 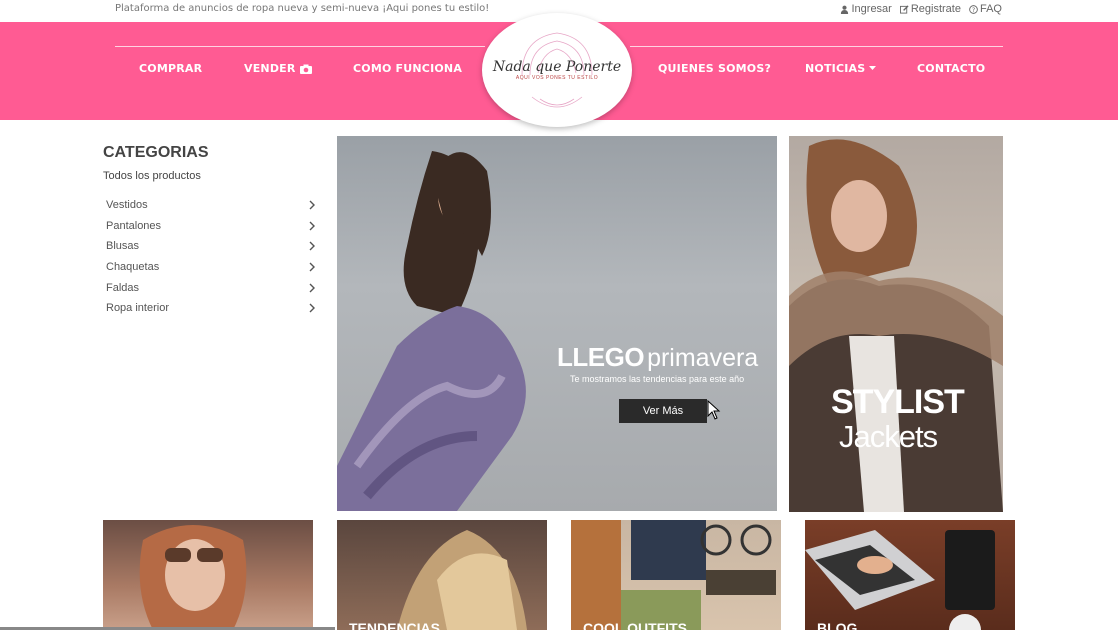 I want to click on nav-quienes-somos: QUIENES SOMOS?, so click(x=714, y=68).